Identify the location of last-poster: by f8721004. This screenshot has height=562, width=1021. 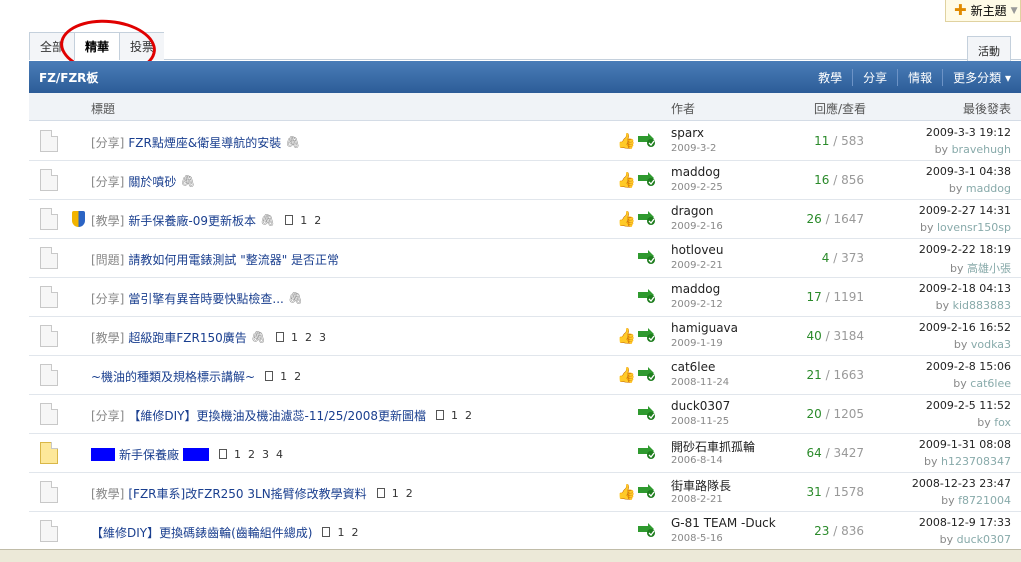
(976, 500).